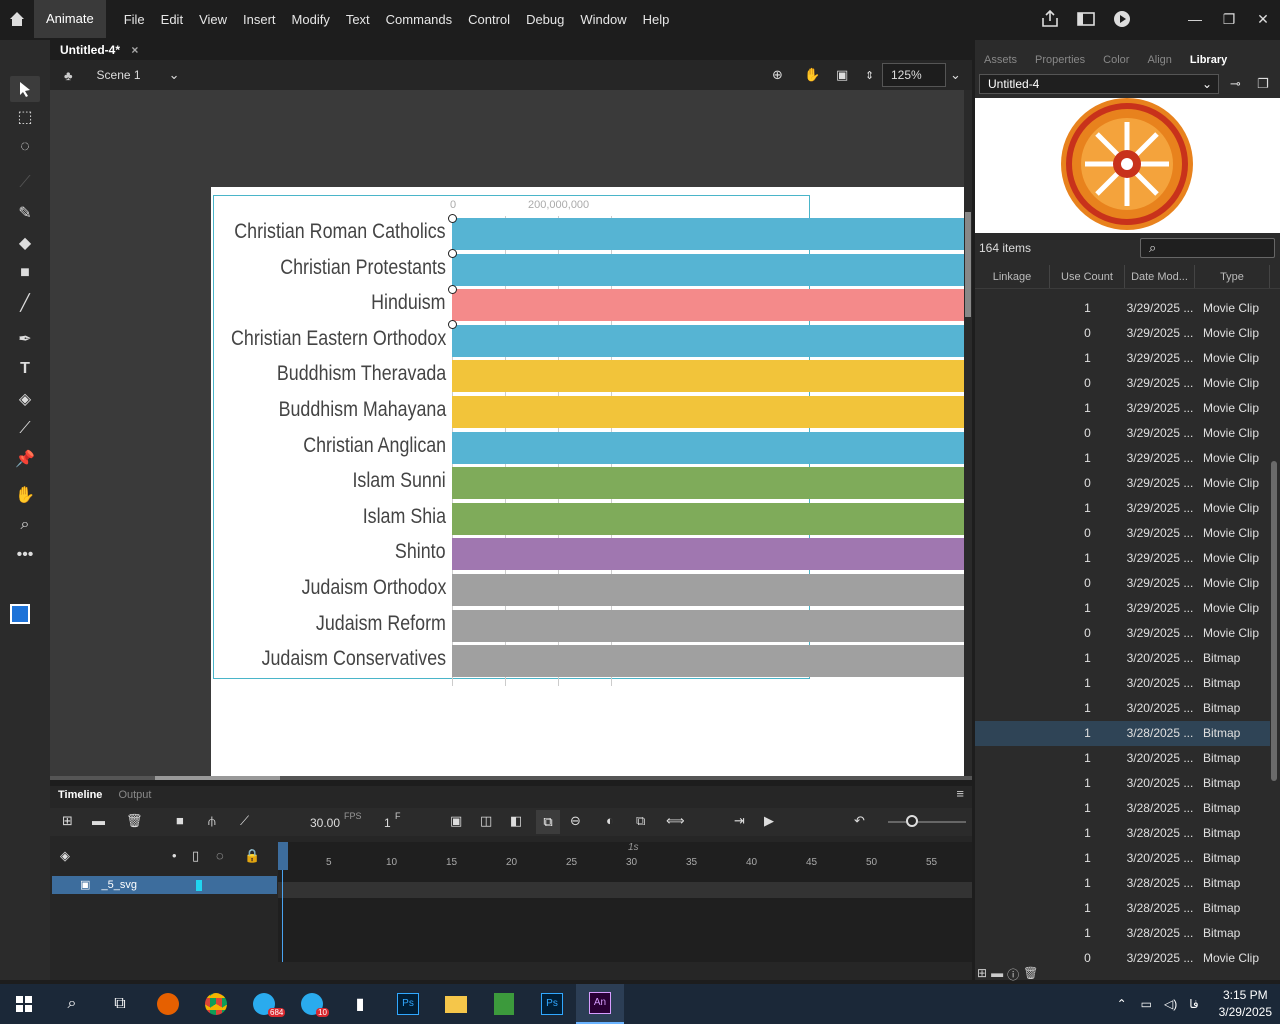 The image size is (1280, 1024). What do you see at coordinates (955, 75) in the screenshot?
I see `zoom-dropdown-icon: ⌄` at bounding box center [955, 75].